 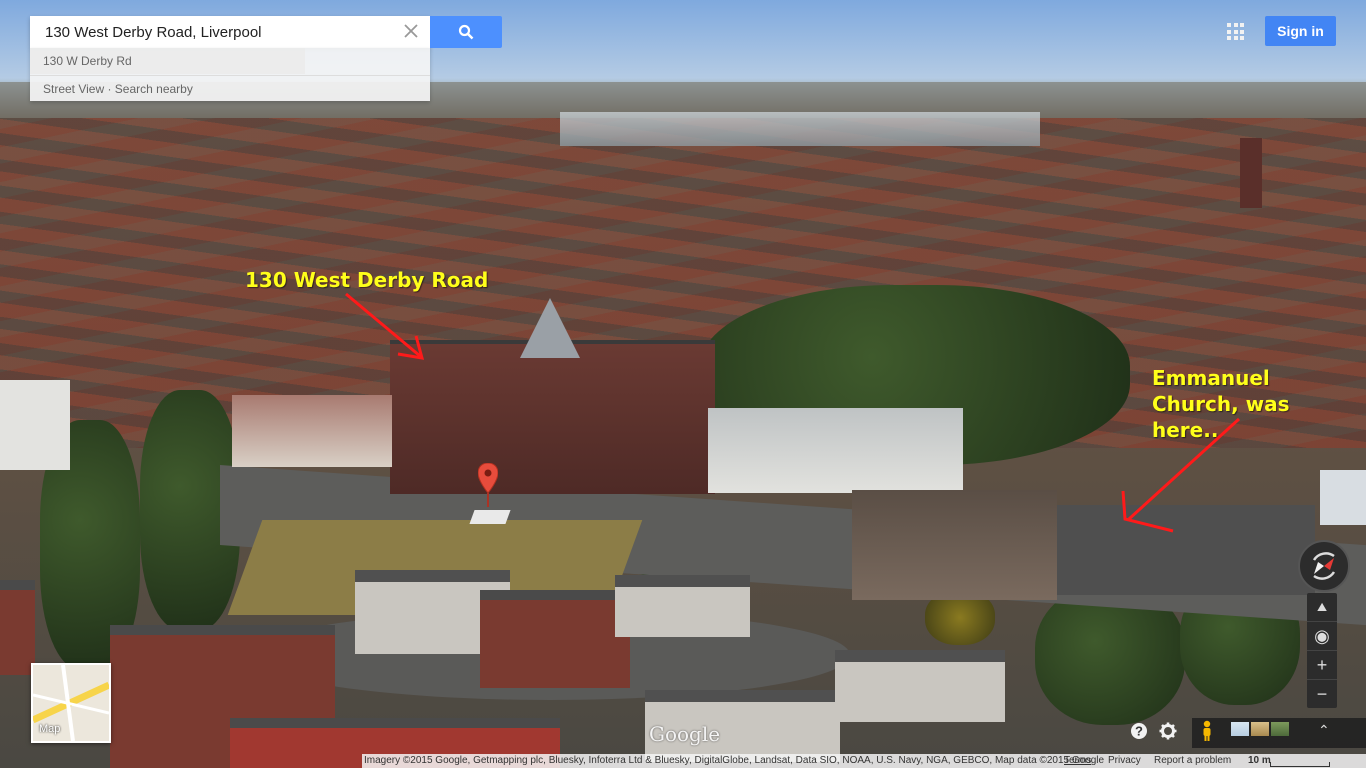 I want to click on layer-thumb-terrain, so click(x=1260, y=729).